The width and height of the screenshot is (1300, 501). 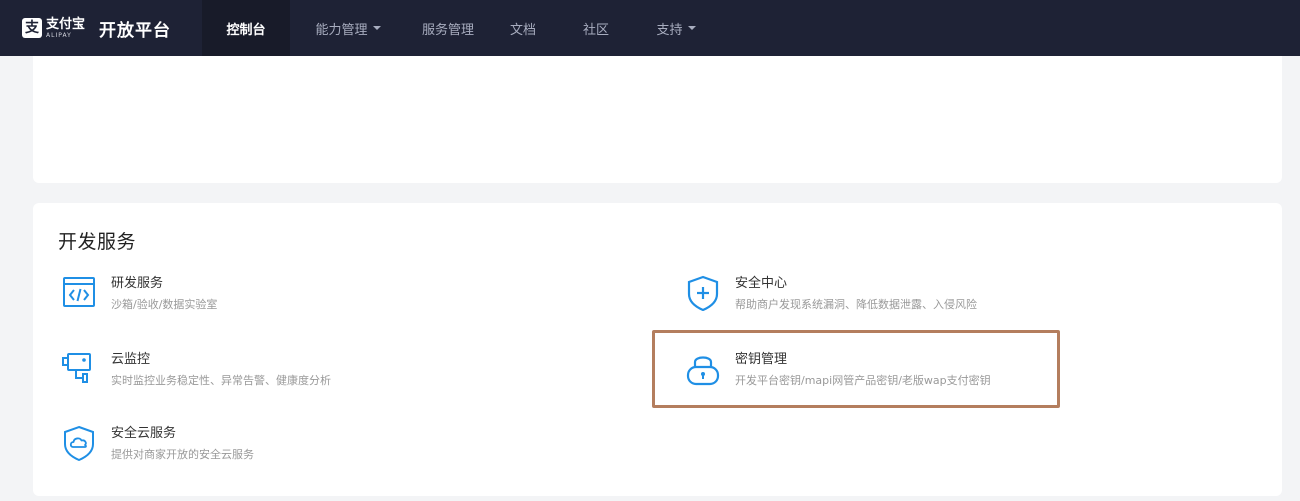 What do you see at coordinates (196, 369) in the screenshot?
I see `service-cloud-monitor: 云监控 实时监控业务稳定性、异常告警、健康度分析` at bounding box center [196, 369].